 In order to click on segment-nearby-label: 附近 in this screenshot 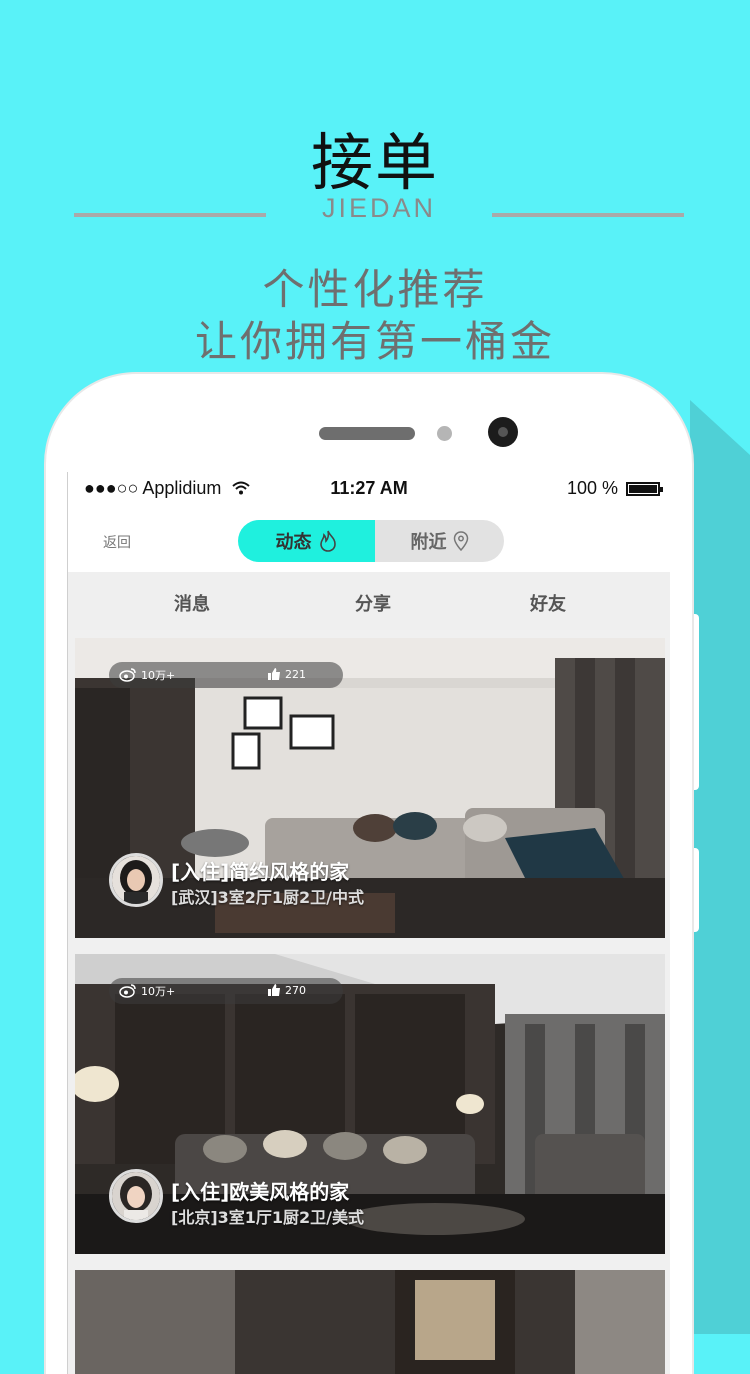, I will do `click(428, 542)`.